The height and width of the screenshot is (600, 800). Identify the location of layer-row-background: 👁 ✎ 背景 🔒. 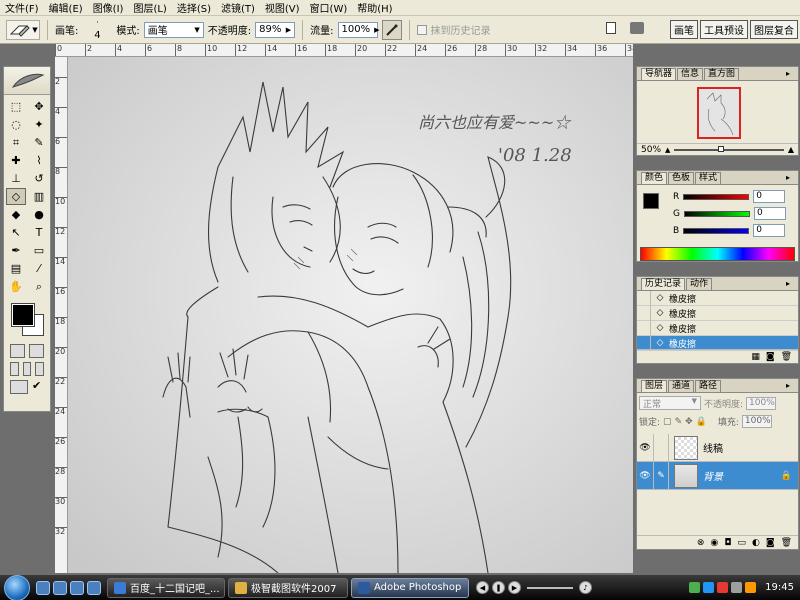
(717, 476).